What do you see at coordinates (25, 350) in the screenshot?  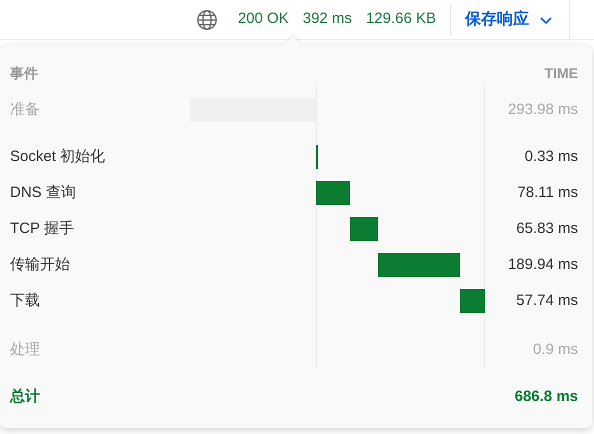 I see `event-label: 处理` at bounding box center [25, 350].